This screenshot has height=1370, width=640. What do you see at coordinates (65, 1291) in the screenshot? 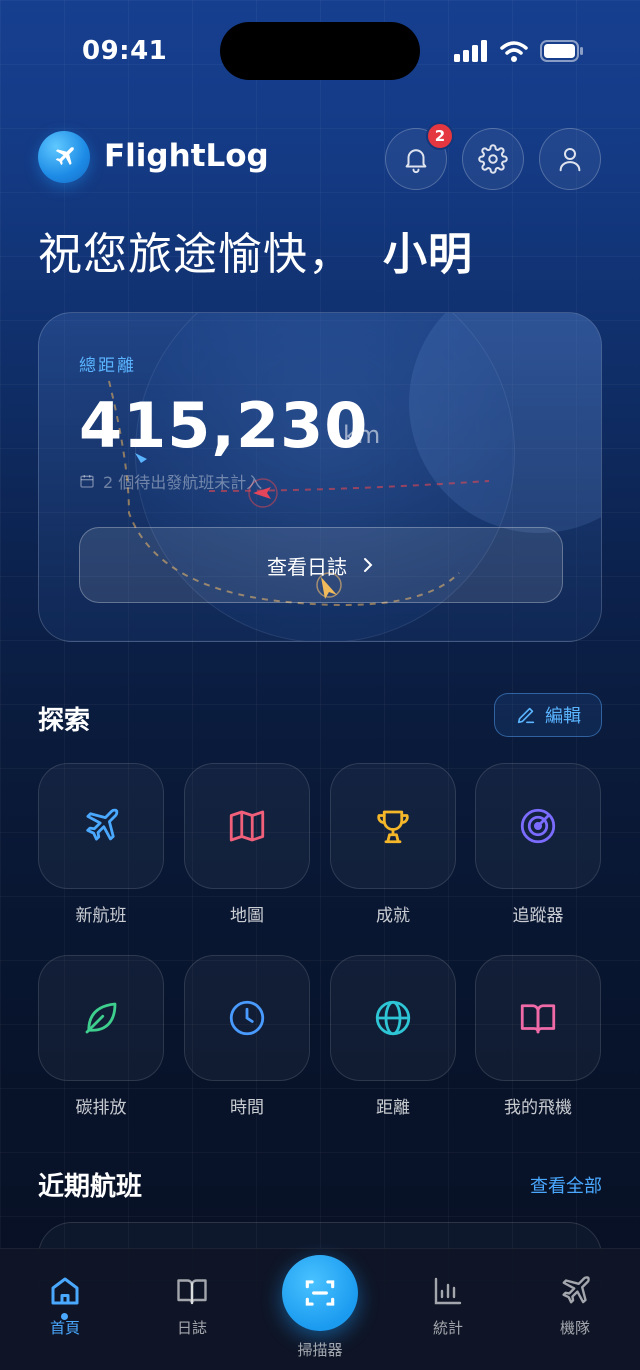
I see `home-icon` at bounding box center [65, 1291].